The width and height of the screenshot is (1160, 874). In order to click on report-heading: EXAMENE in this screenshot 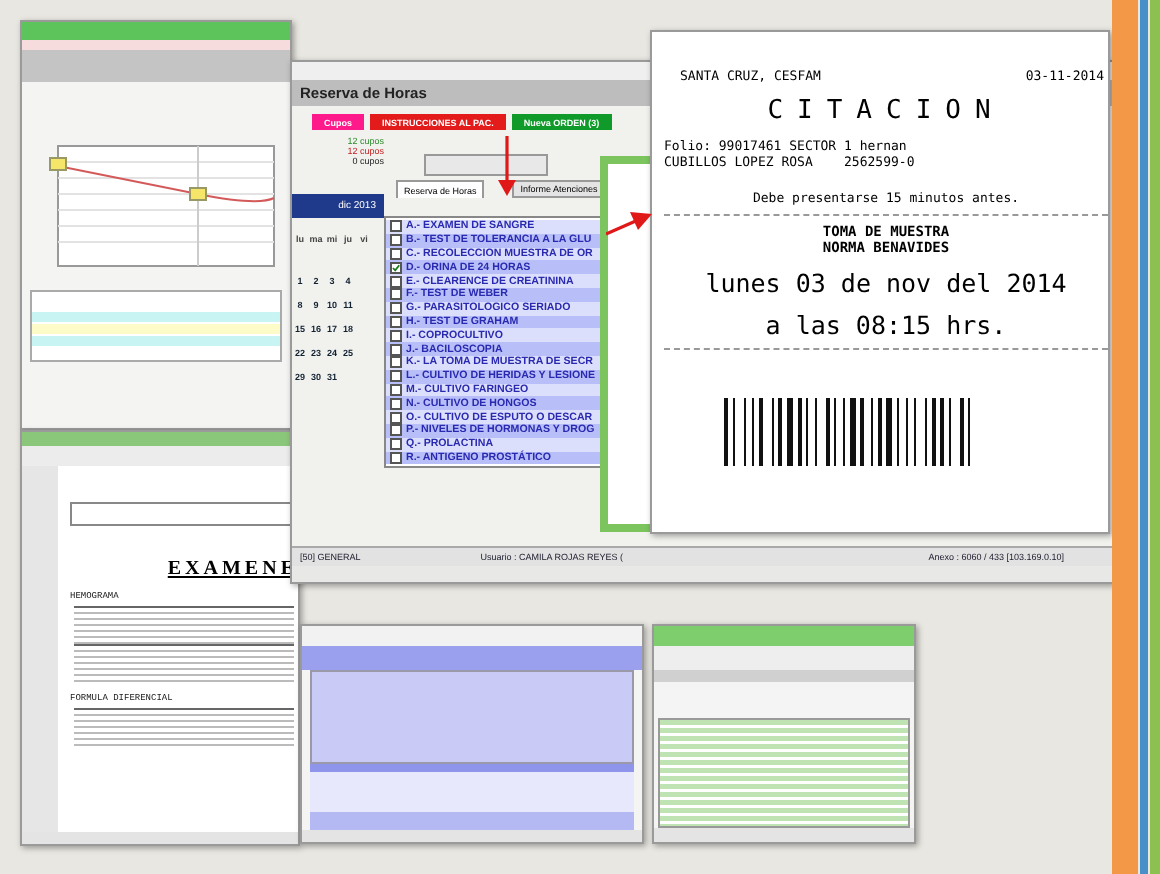, I will do `click(231, 569)`.